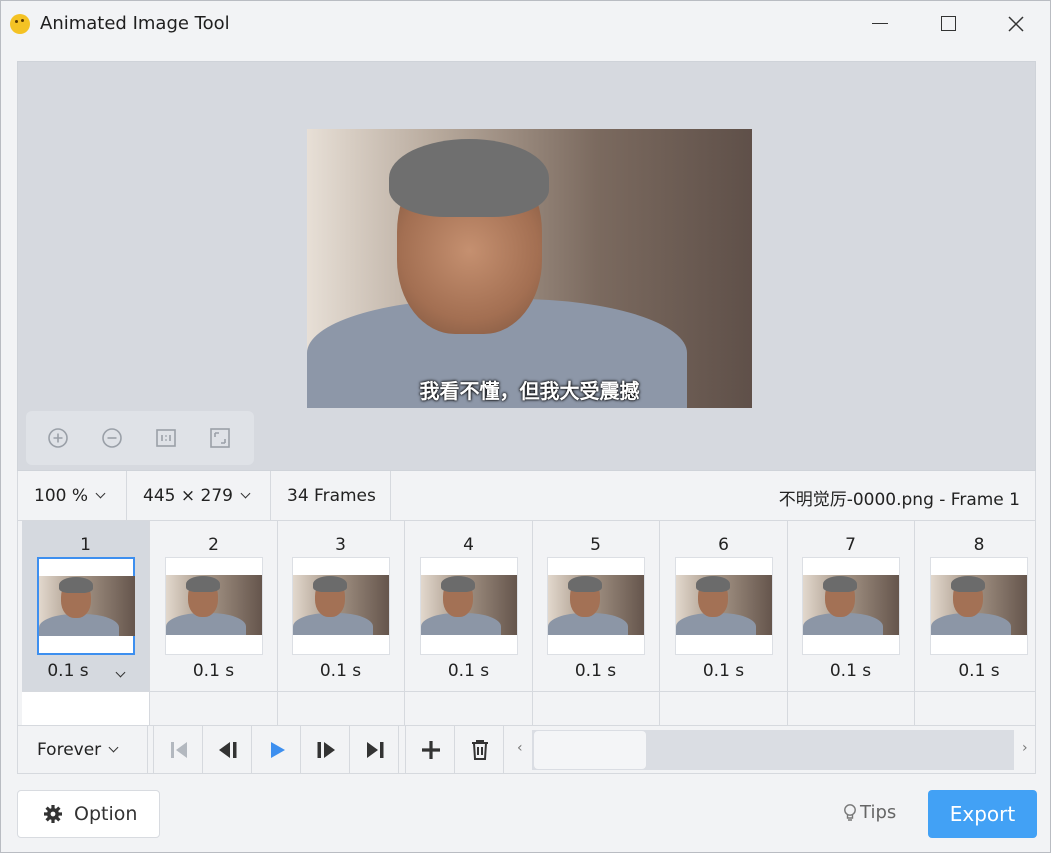 The width and height of the screenshot is (1051, 853). I want to click on option-label: Option, so click(106, 814).